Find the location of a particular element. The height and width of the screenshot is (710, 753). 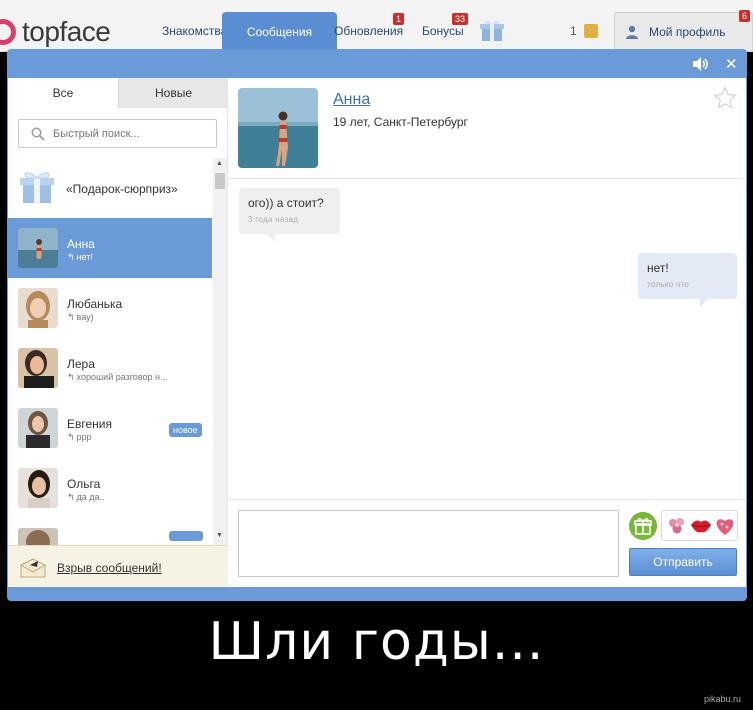

heart-sticker-icon is located at coordinates (725, 526).